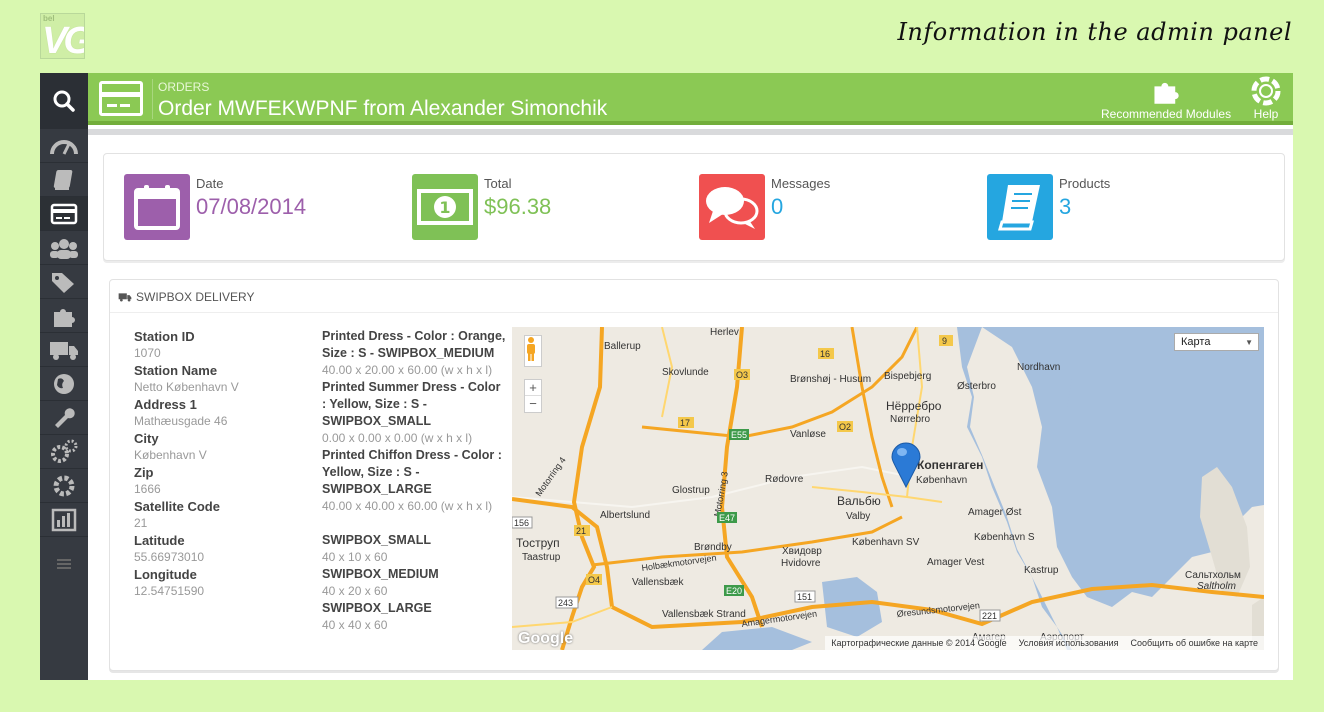 The width and height of the screenshot is (1324, 712). What do you see at coordinates (186, 297) in the screenshot?
I see `panel-heading: SWIPBOX DELIVERY` at bounding box center [186, 297].